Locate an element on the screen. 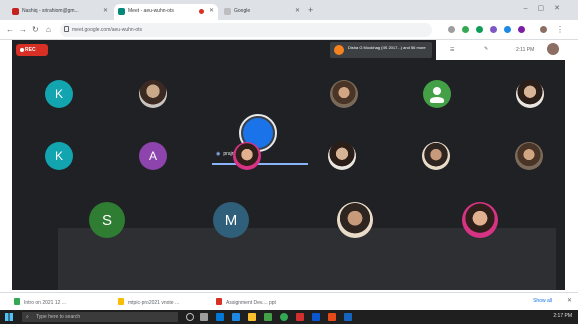 The height and width of the screenshot is (324, 578). participant-tile: S is located at coordinates (107, 220).